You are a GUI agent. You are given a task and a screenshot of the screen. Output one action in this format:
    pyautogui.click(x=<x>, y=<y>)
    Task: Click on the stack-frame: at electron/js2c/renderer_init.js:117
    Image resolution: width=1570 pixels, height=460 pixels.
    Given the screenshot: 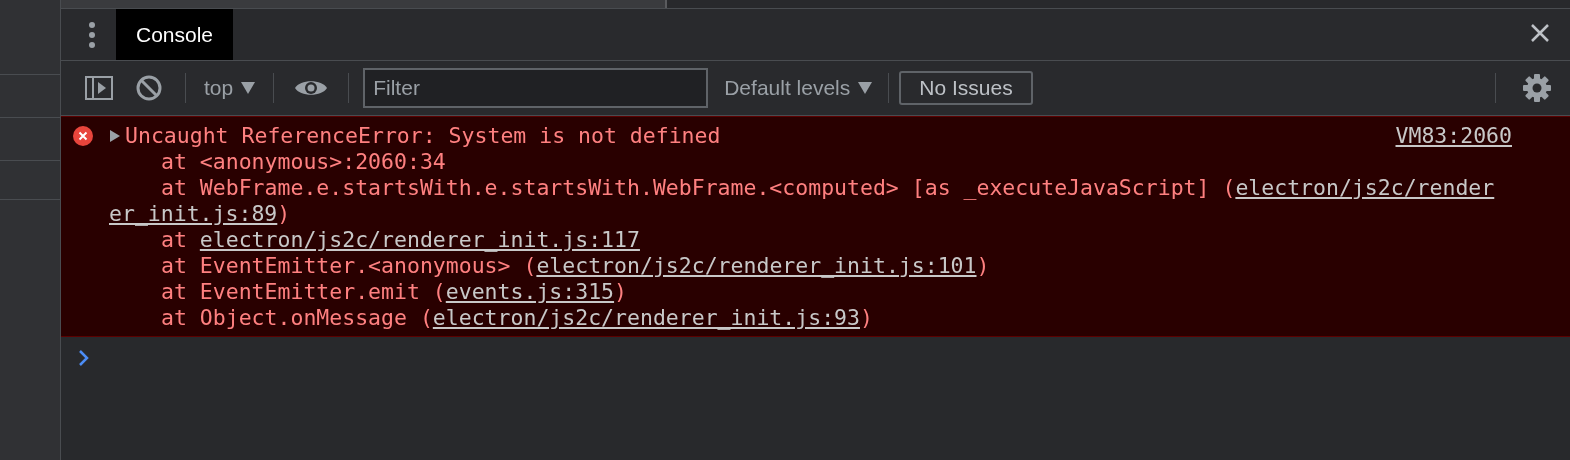 What is the action you would take?
    pyautogui.click(x=792, y=240)
    